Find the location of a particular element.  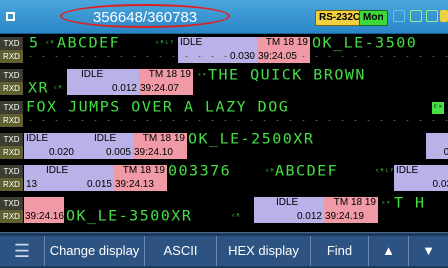

tx-data: T H is located at coordinates (410, 203).